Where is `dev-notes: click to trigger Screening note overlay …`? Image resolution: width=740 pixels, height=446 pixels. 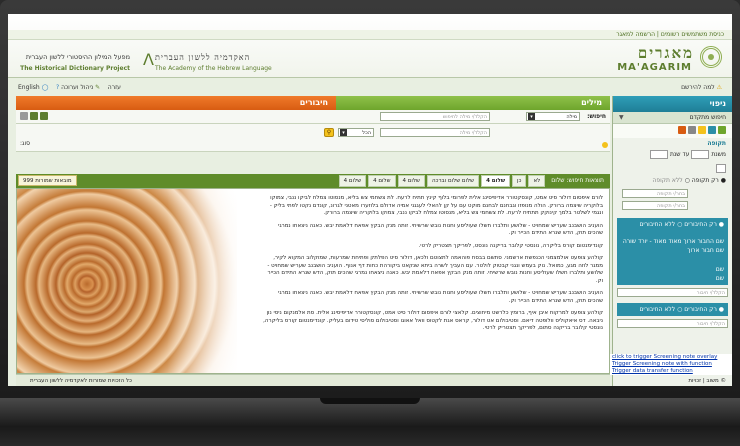
dev-notes: click to trigger Screening note overlay … is located at coordinates (671, 364).